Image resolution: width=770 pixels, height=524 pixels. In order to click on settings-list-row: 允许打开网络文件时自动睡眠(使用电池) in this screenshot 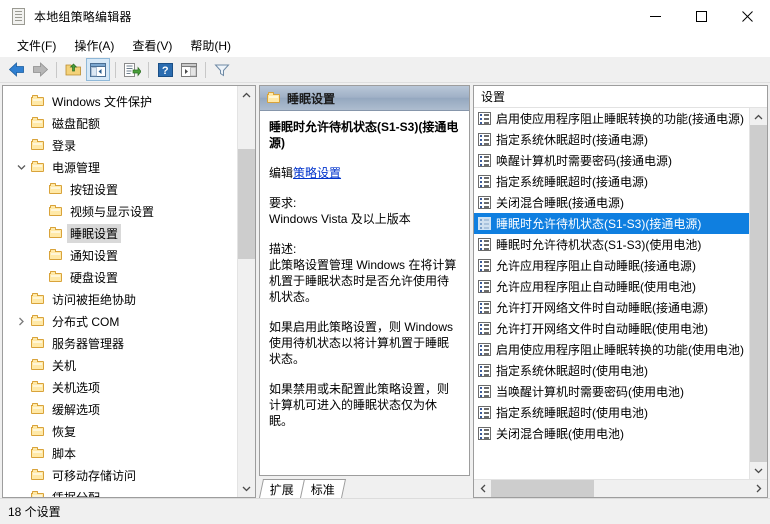, I will do `click(611, 328)`.